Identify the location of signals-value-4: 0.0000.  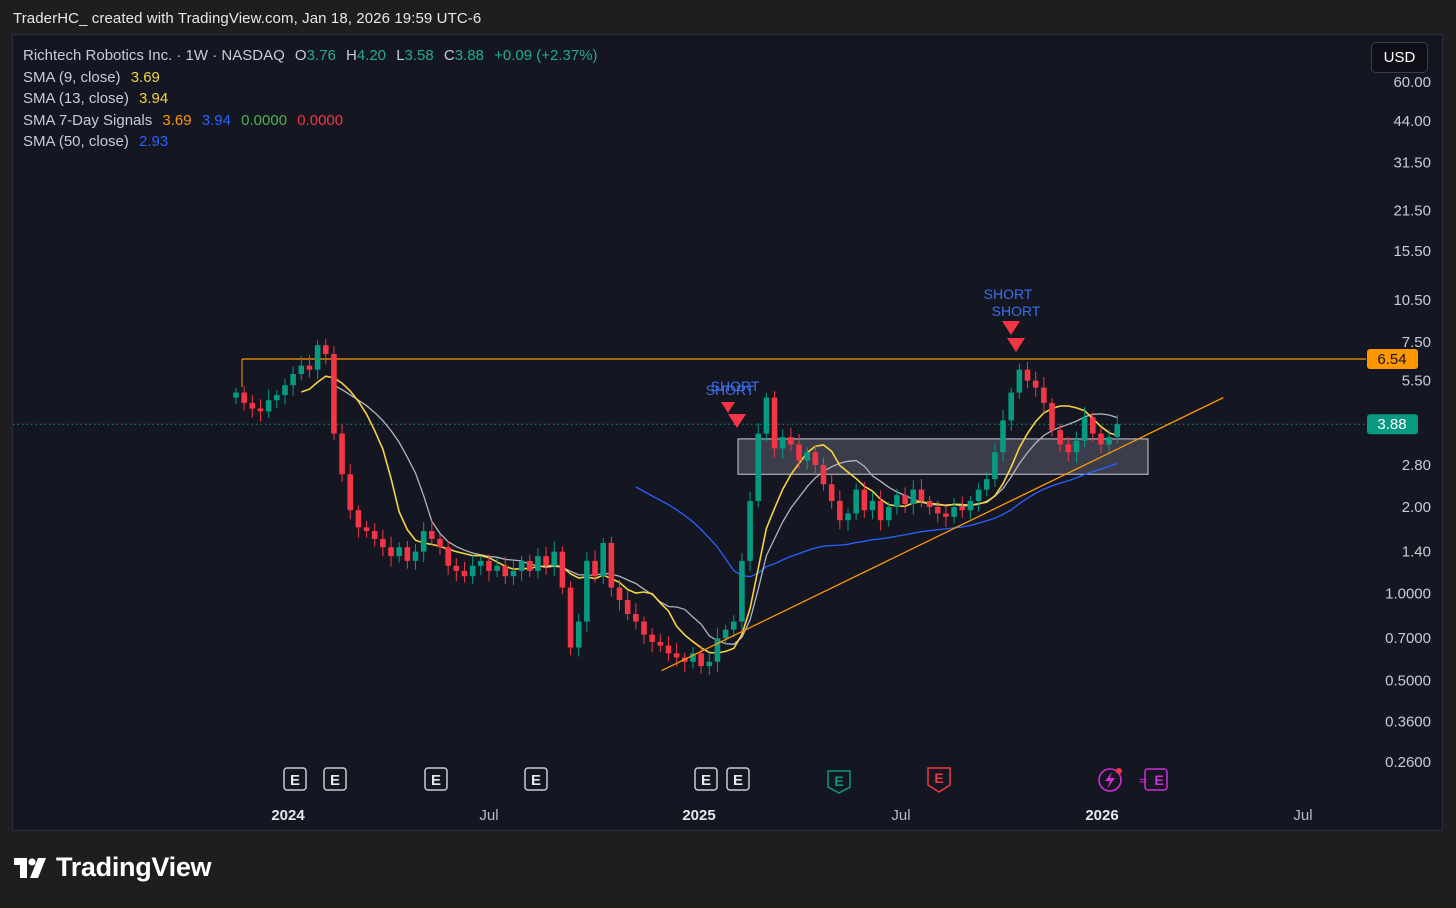
(320, 120).